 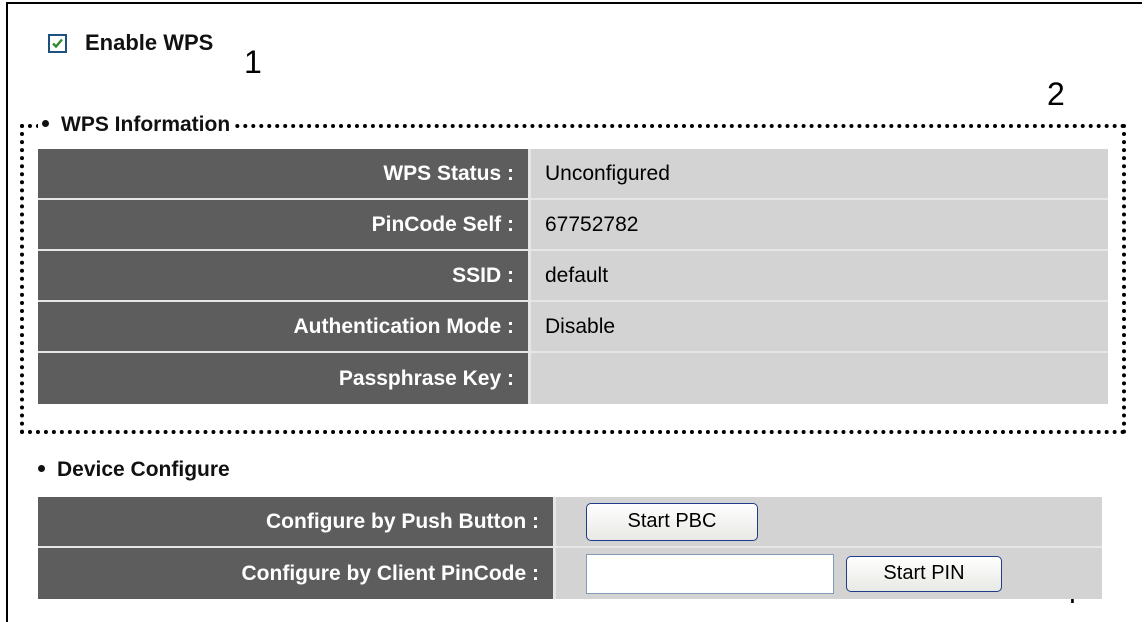 I want to click on start-pin-button: Start PIN, so click(x=924, y=573).